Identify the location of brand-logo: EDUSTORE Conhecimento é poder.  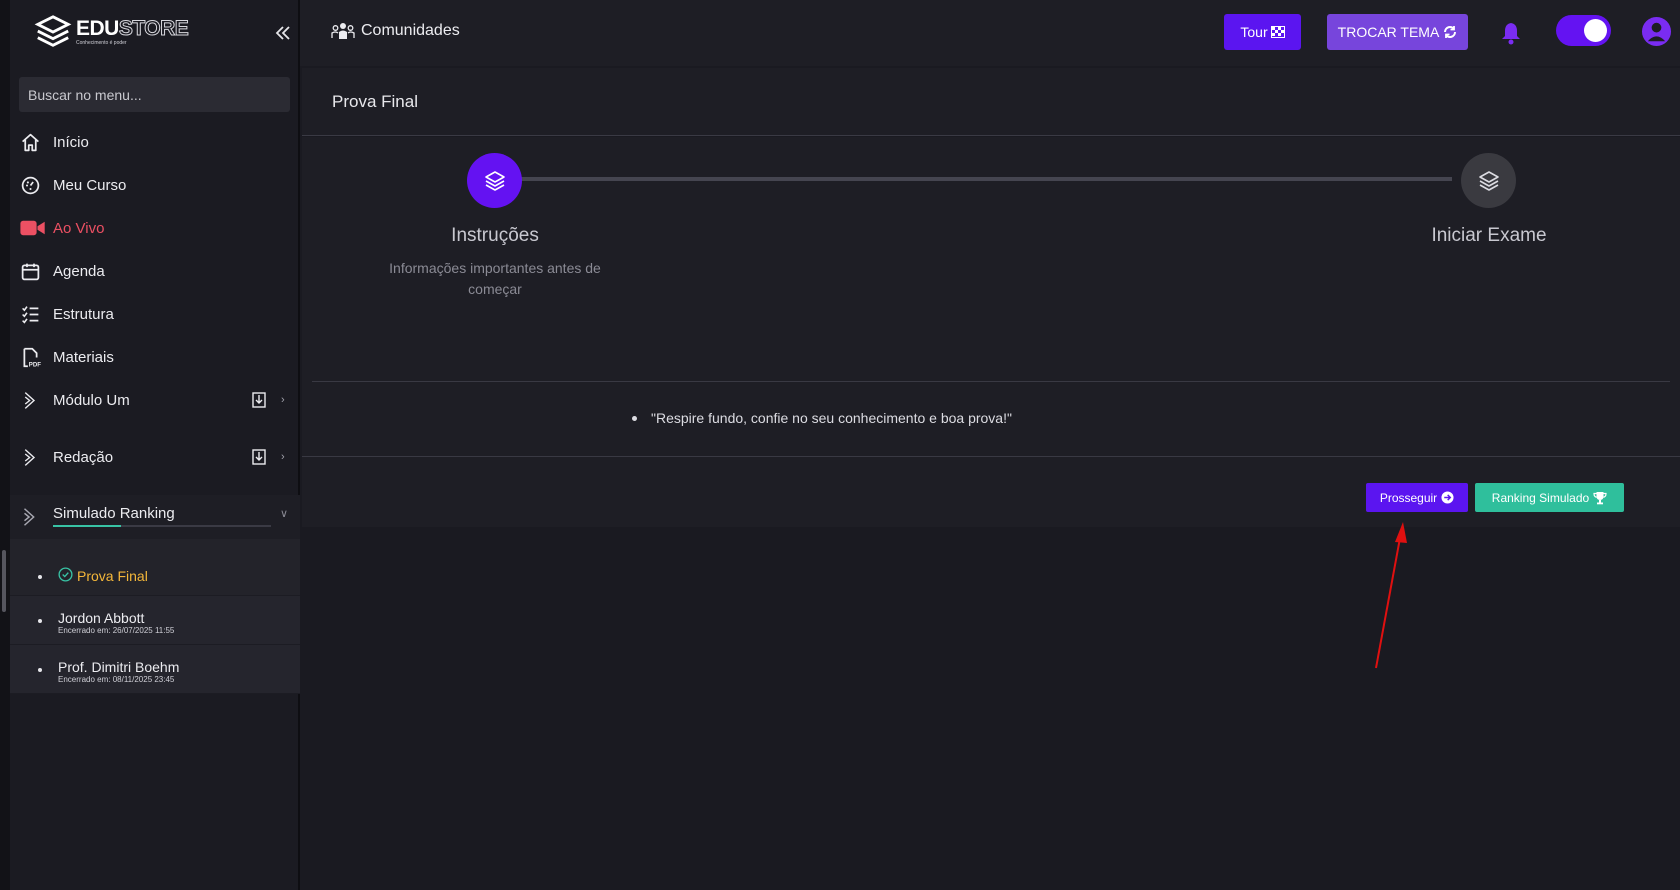
(111, 32).